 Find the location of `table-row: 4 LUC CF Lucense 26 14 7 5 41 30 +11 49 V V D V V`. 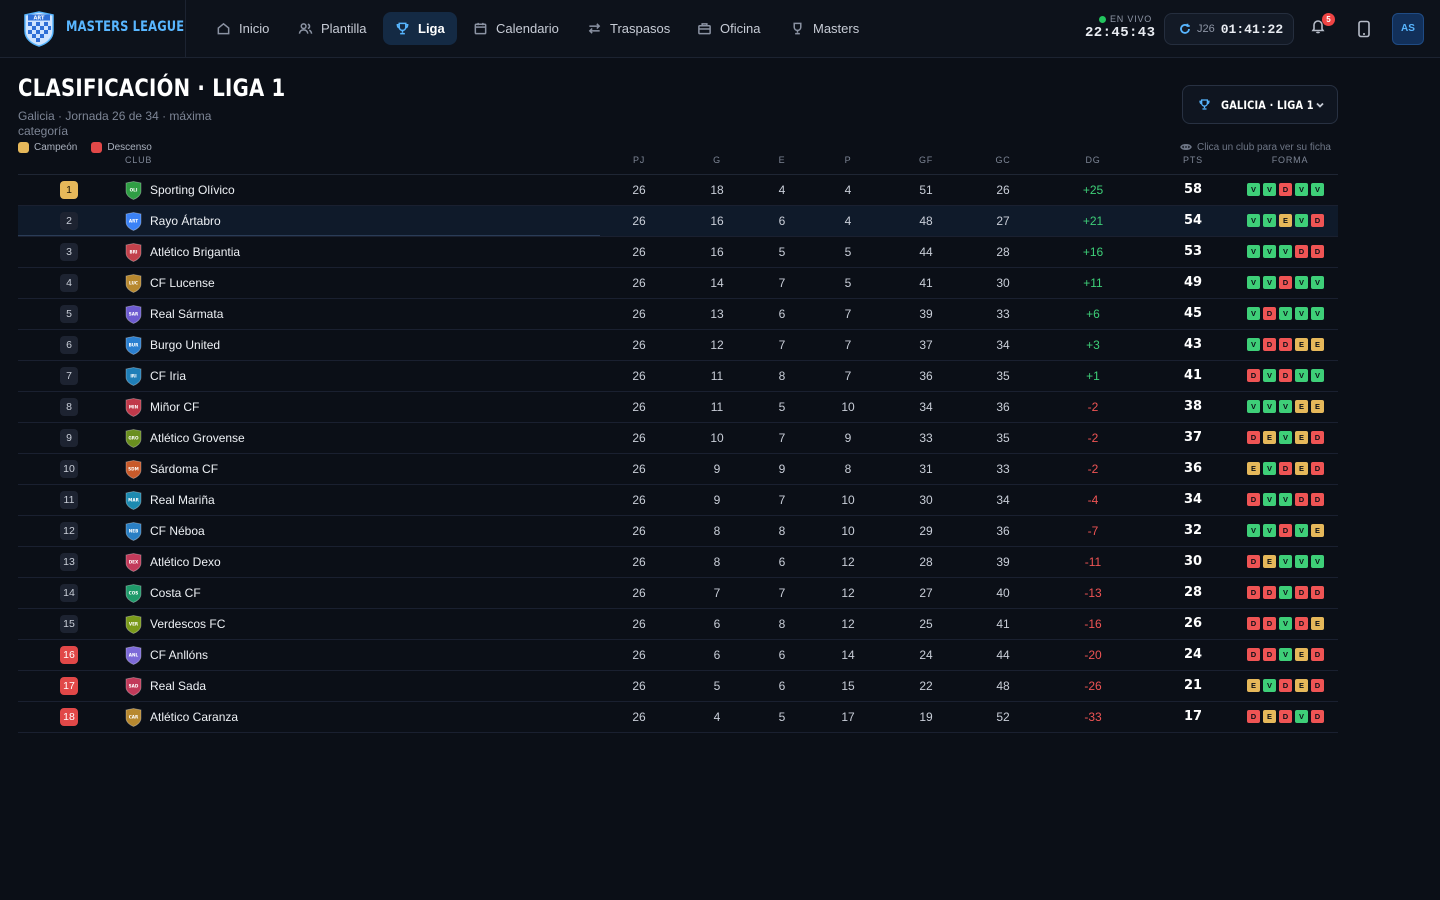

table-row: 4 LUC CF Lucense 26 14 7 5 41 30 +11 49 V V D V V is located at coordinates (678, 283).